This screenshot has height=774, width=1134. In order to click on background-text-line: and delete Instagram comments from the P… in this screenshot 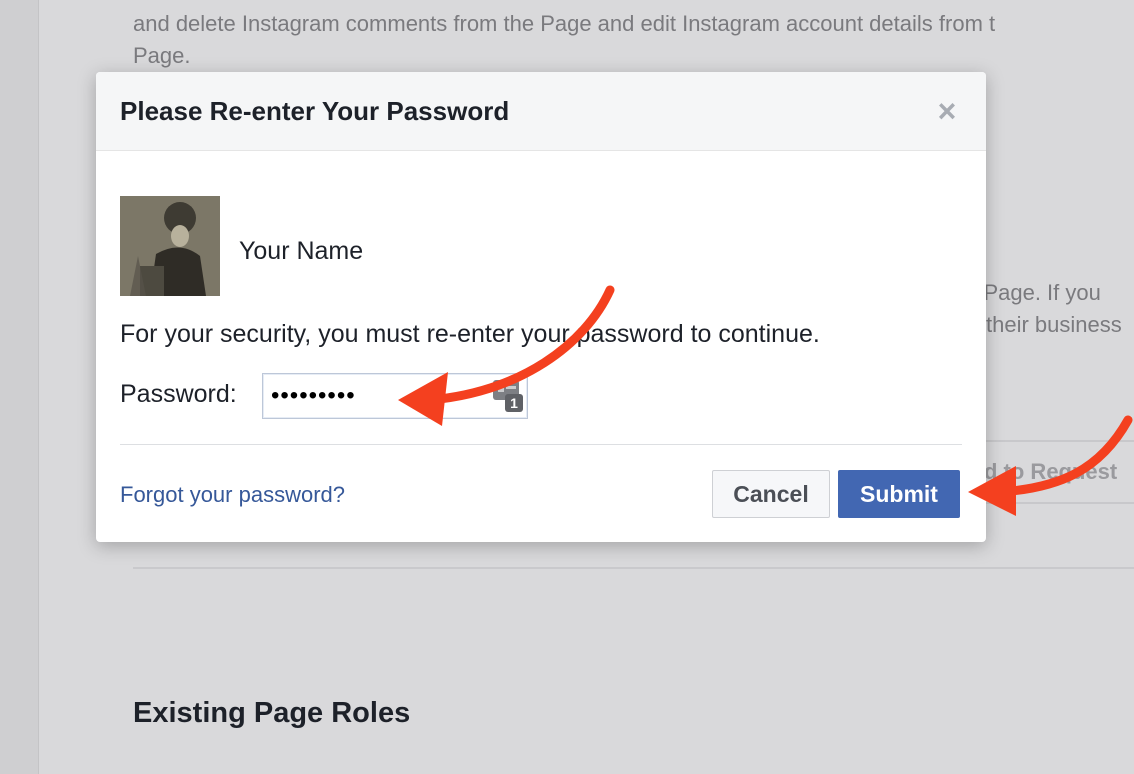, I will do `click(564, 23)`.